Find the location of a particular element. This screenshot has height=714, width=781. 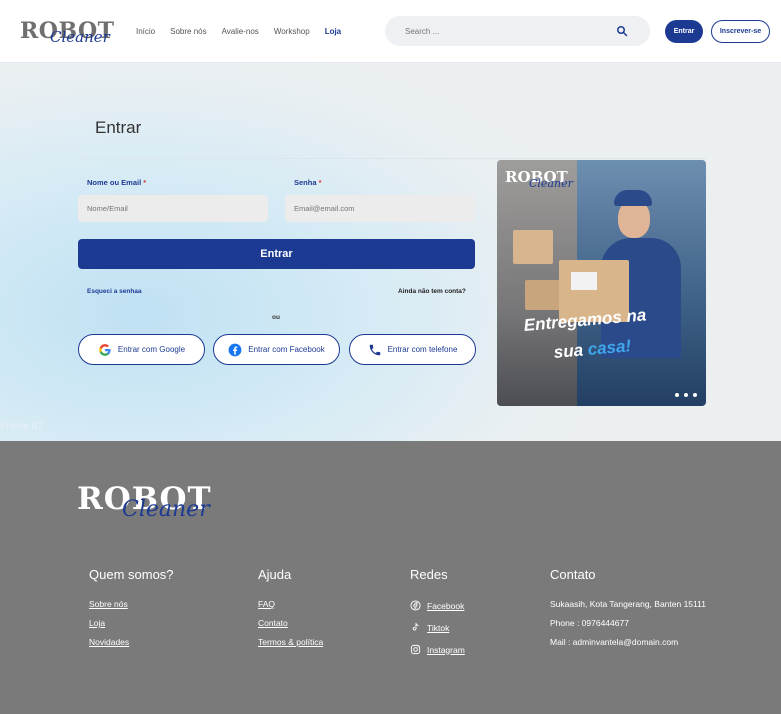

email-label-text: Nome ou Email is located at coordinates (114, 182).